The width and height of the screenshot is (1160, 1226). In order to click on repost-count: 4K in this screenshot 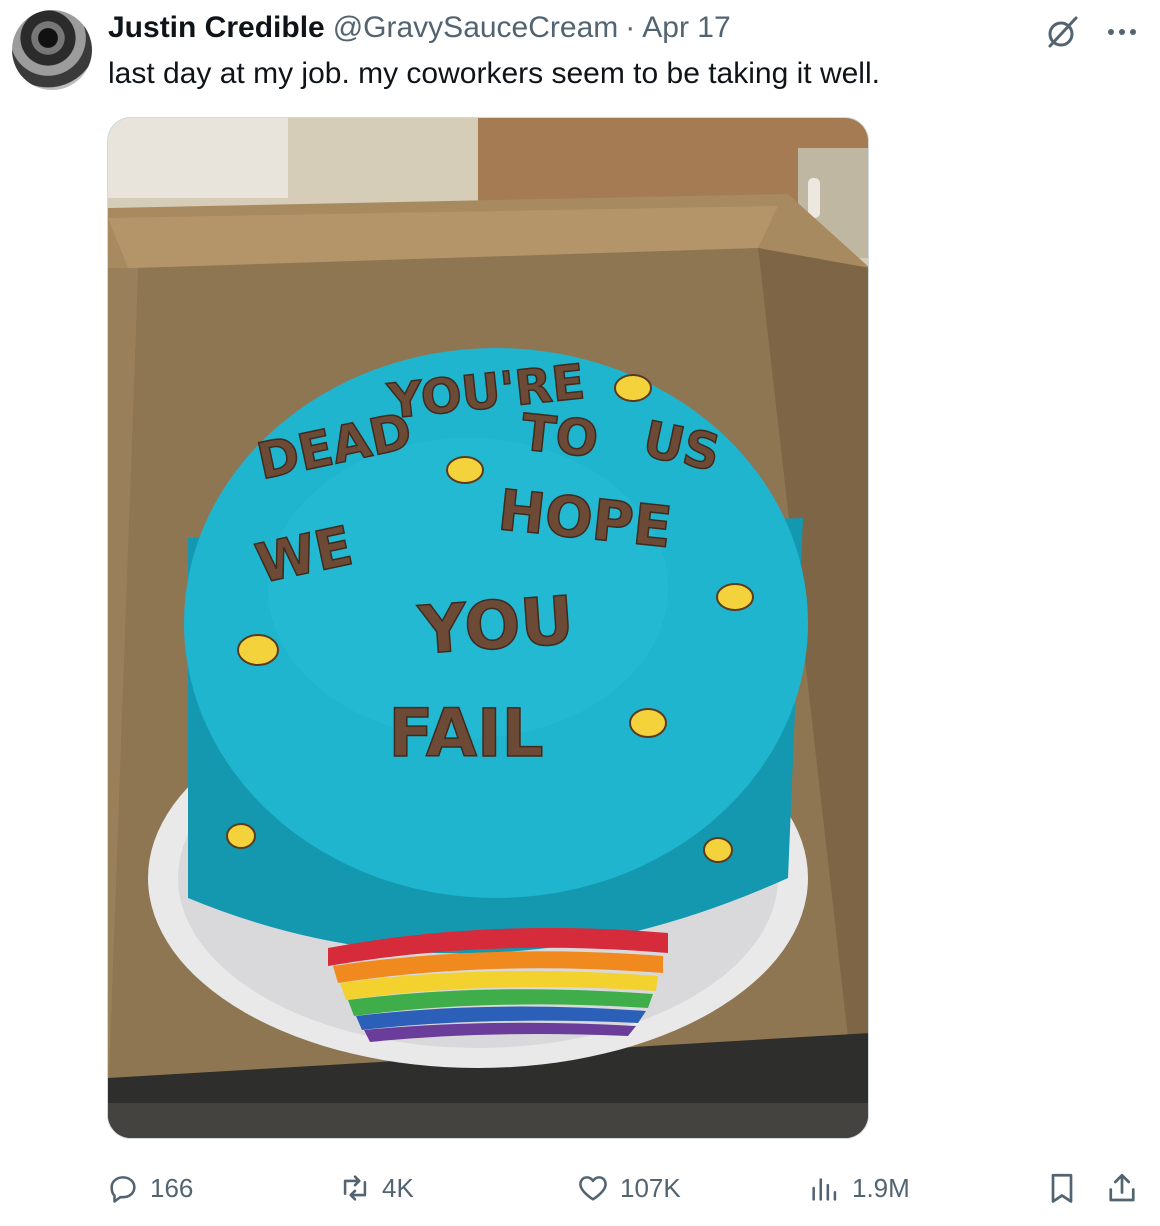, I will do `click(398, 1187)`.